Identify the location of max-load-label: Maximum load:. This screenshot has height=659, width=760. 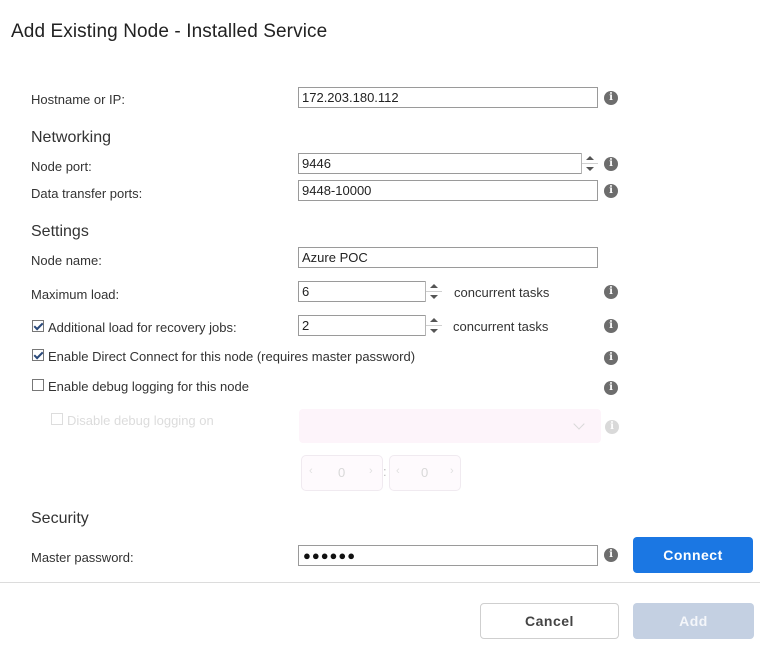
(75, 294).